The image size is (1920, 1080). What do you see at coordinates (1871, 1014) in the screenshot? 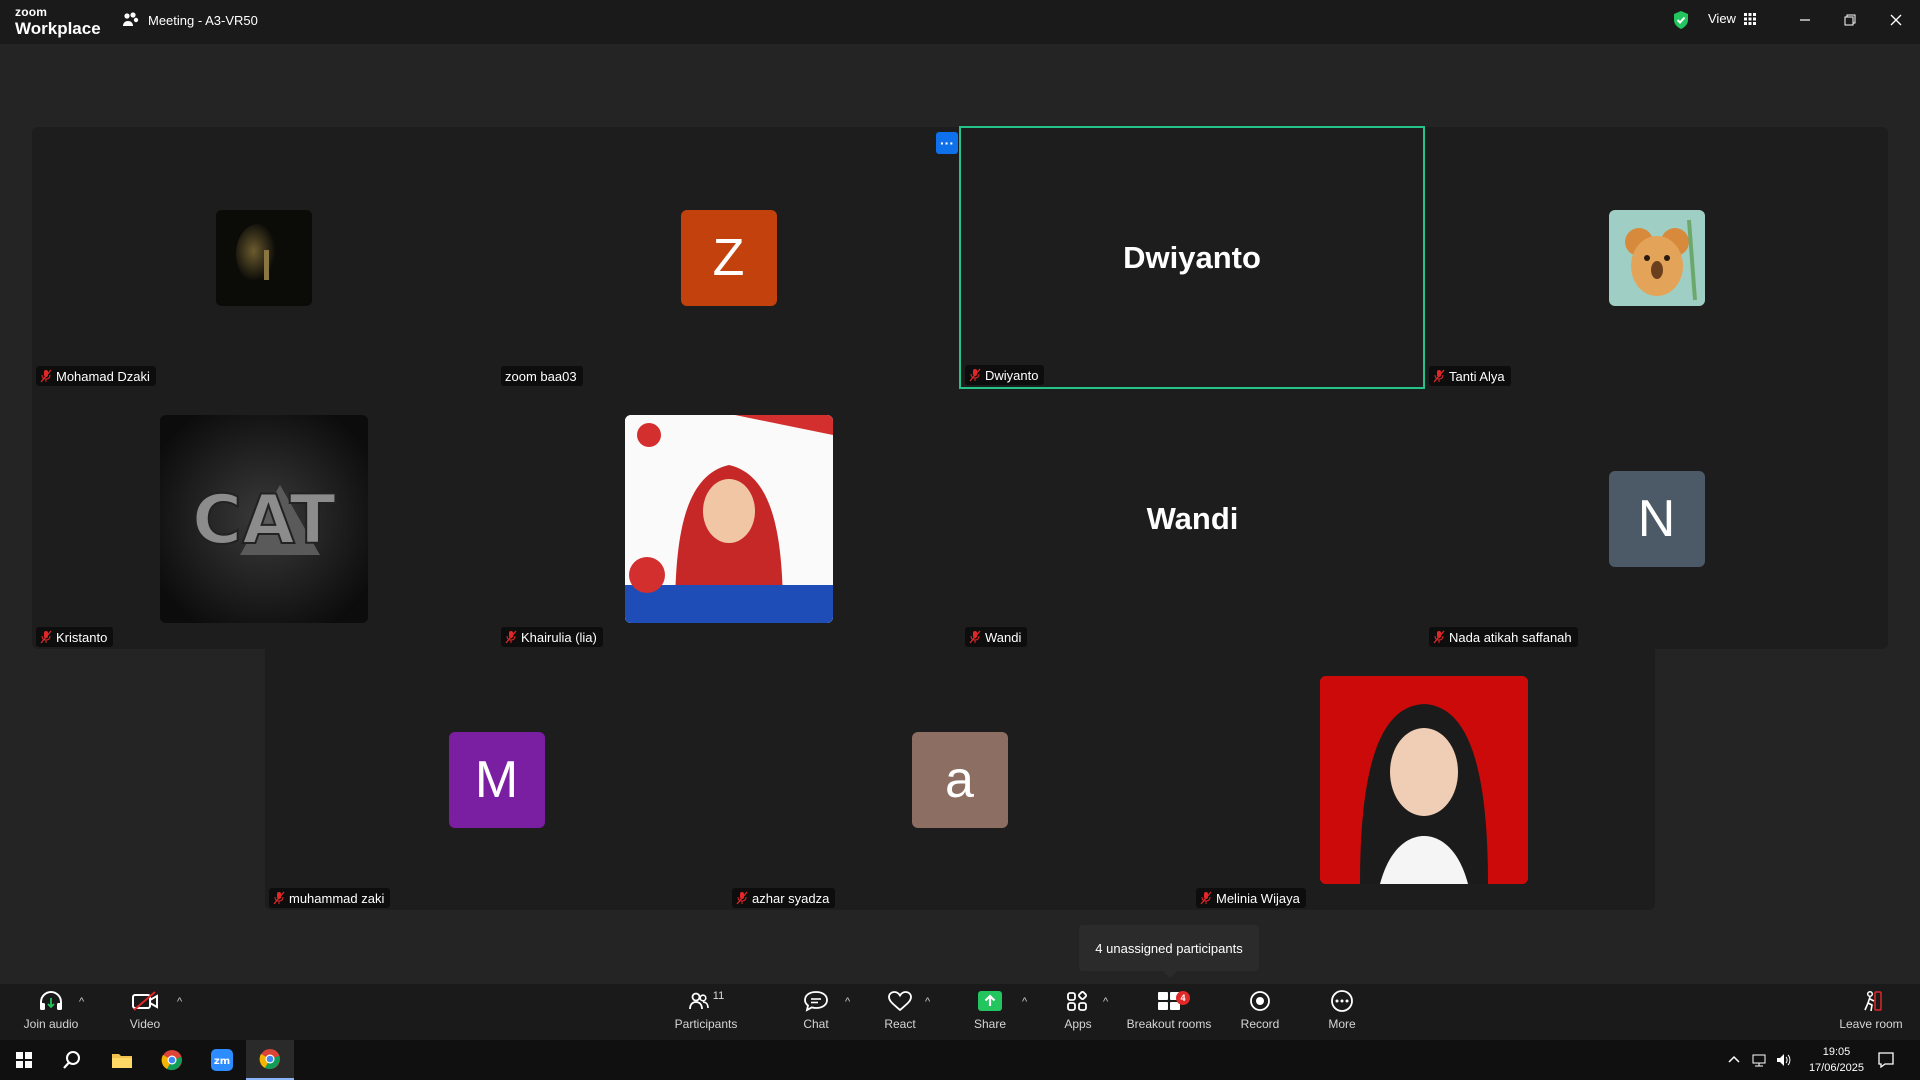
I see `leave-room-button: Leave room` at bounding box center [1871, 1014].